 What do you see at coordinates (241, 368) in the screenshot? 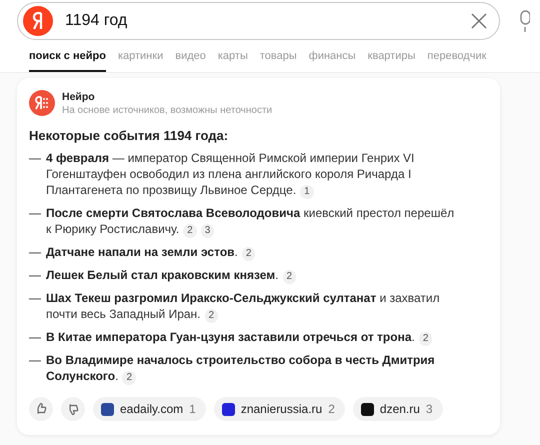
I see `event-text: Во Владимире началось строительство собора в честь Дмитрия Солунского. 2` at bounding box center [241, 368].